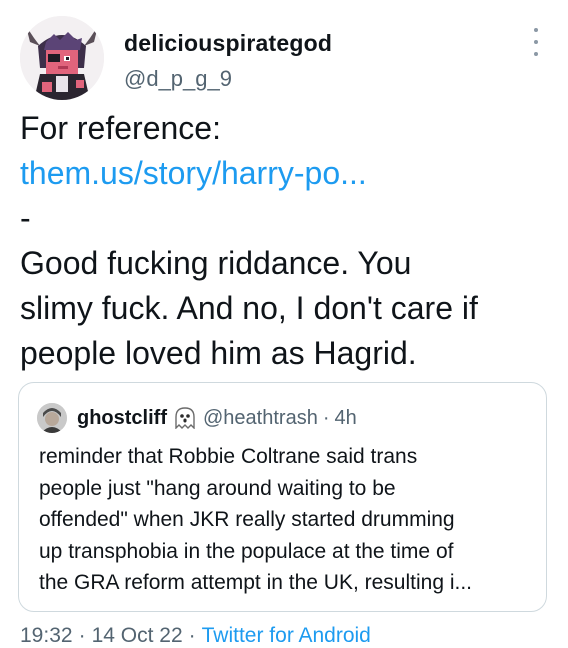 Image resolution: width=568 pixels, height=648 pixels. Describe the element at coordinates (249, 308) in the screenshot. I see `tweet-text-line: slimy fuck. And no, I don't care if` at that location.